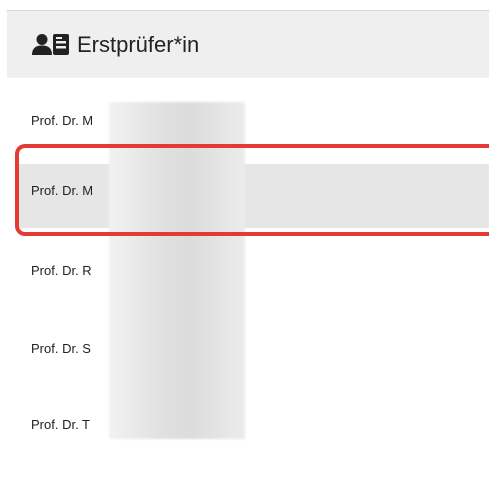  I want to click on examiner-name: Prof. Dr. T, so click(60, 424).